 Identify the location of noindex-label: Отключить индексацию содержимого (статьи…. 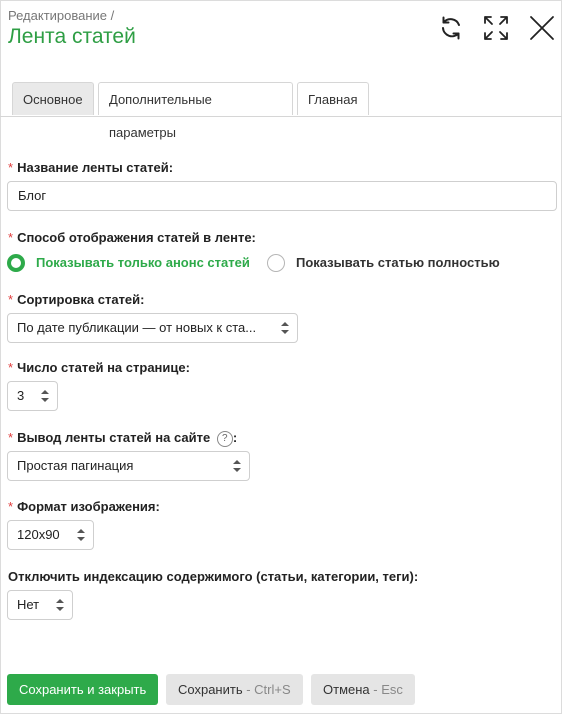
(213, 576).